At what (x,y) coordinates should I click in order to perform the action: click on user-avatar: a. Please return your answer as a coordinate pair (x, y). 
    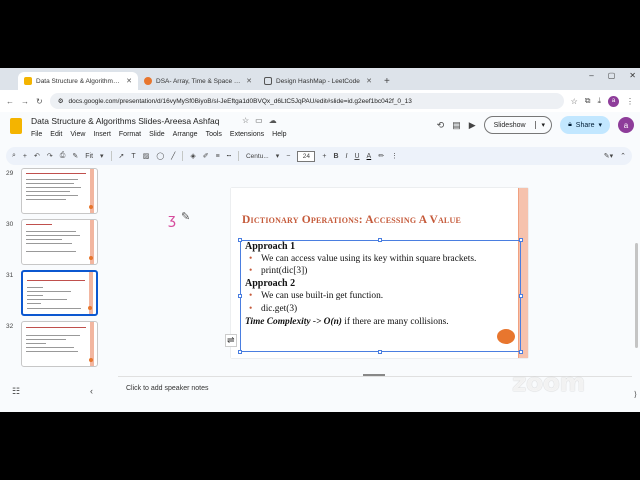
    Looking at the image, I should click on (626, 125).